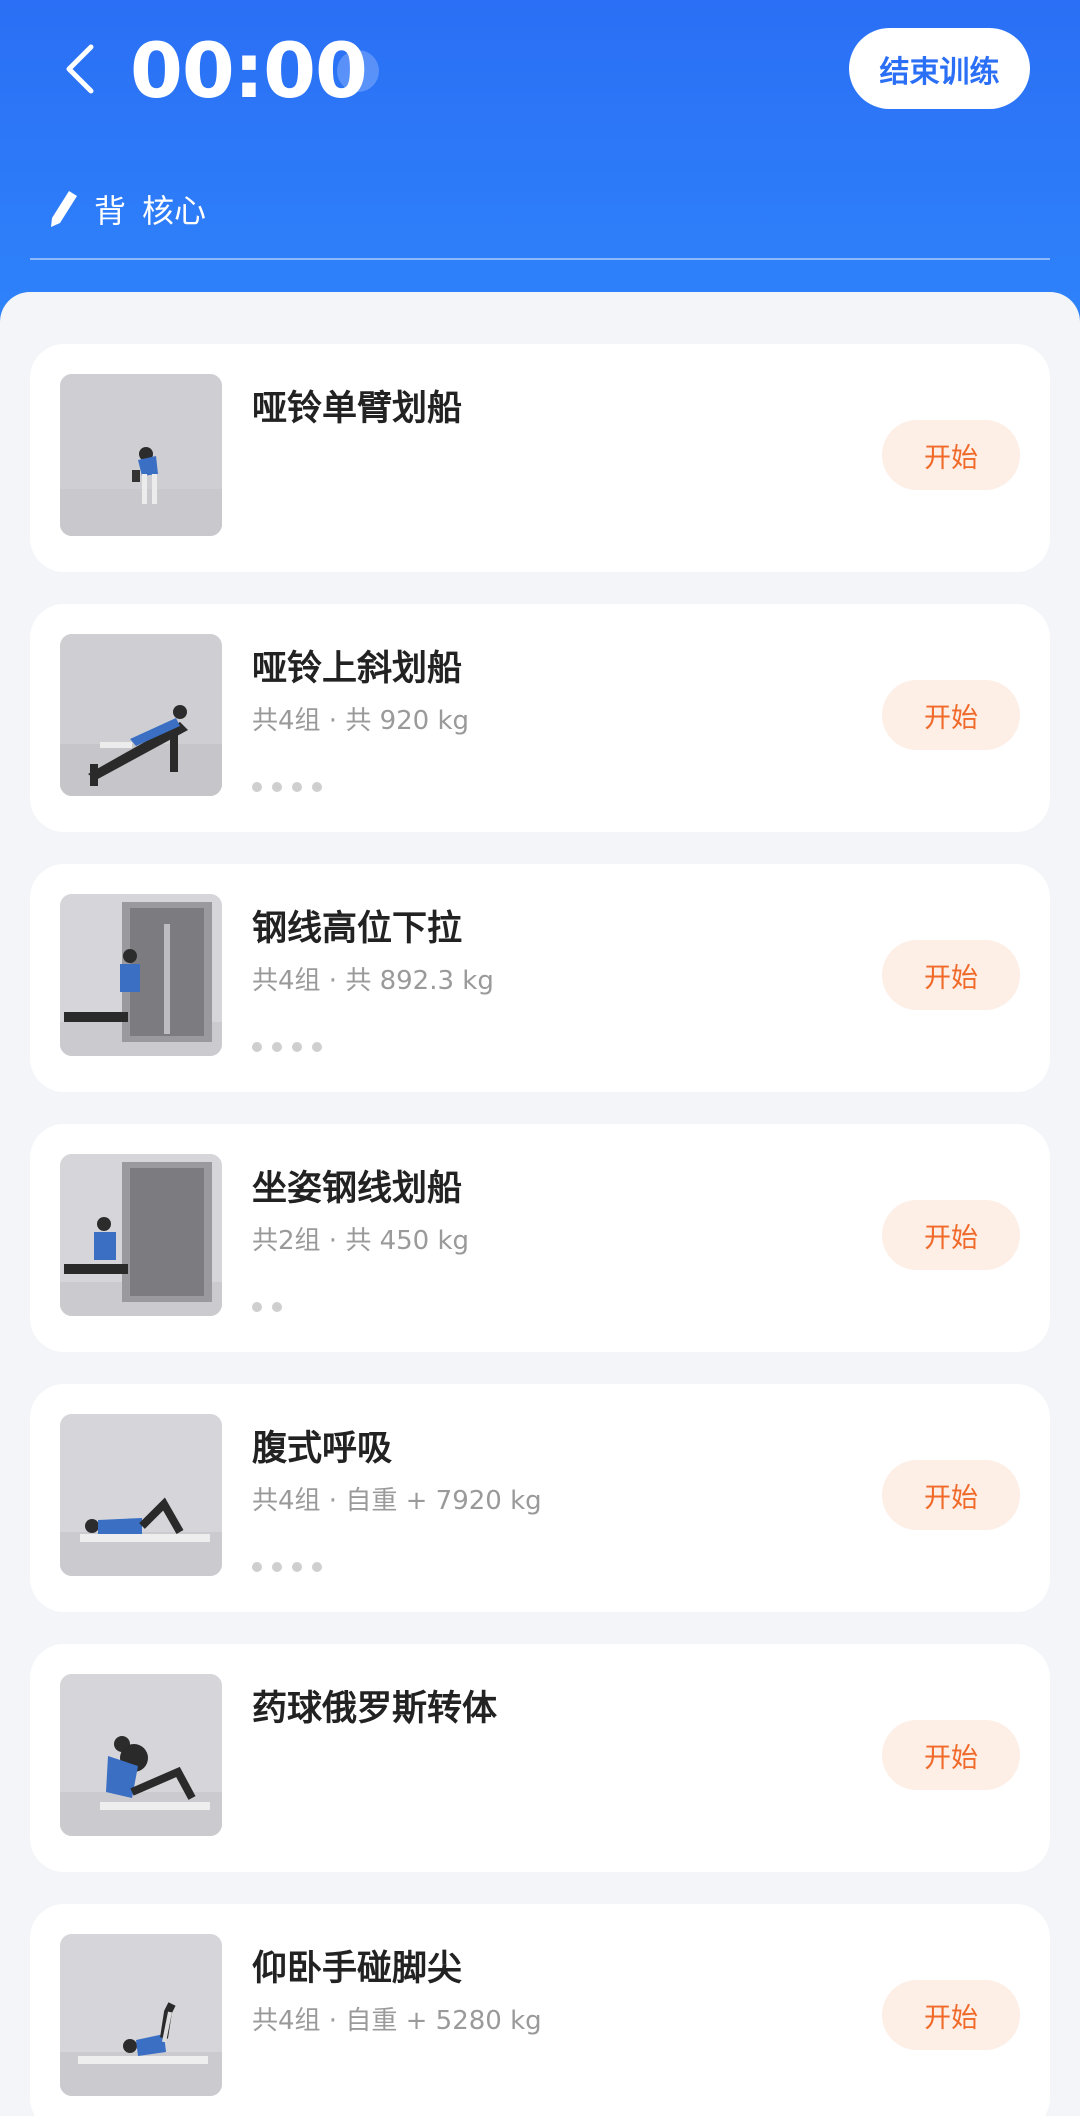 This screenshot has width=1080, height=2116. I want to click on exercise-name: 钢线高位下拉, so click(357, 929).